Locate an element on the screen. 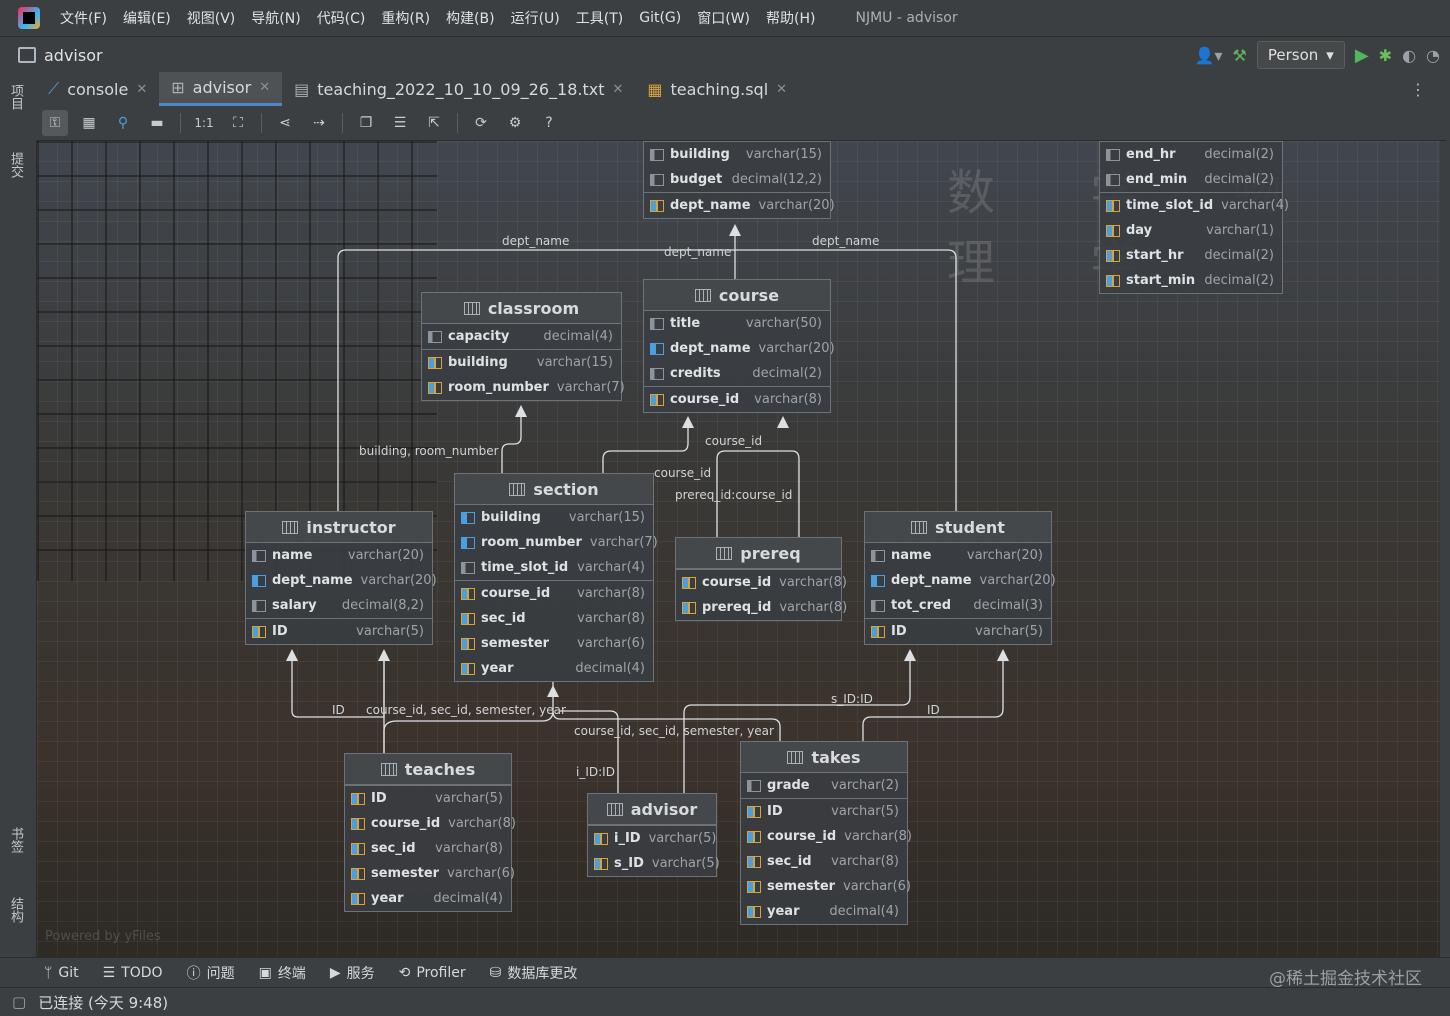  profiler-icon: ◔ is located at coordinates (1433, 55).